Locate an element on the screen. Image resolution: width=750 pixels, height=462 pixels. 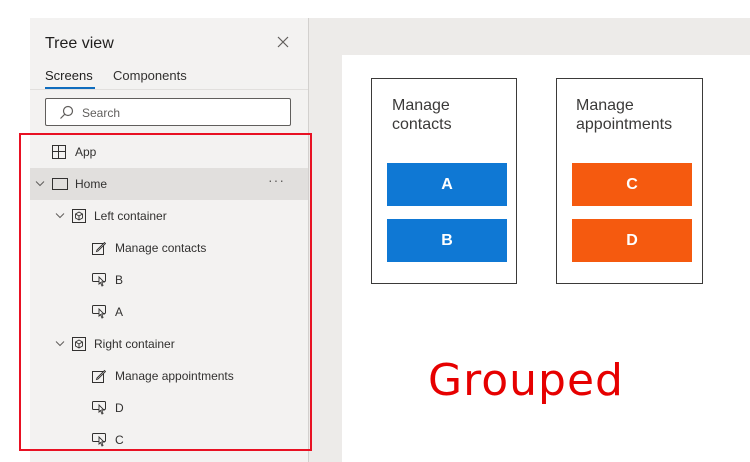
tree-item-label: Home is located at coordinates (91, 184).